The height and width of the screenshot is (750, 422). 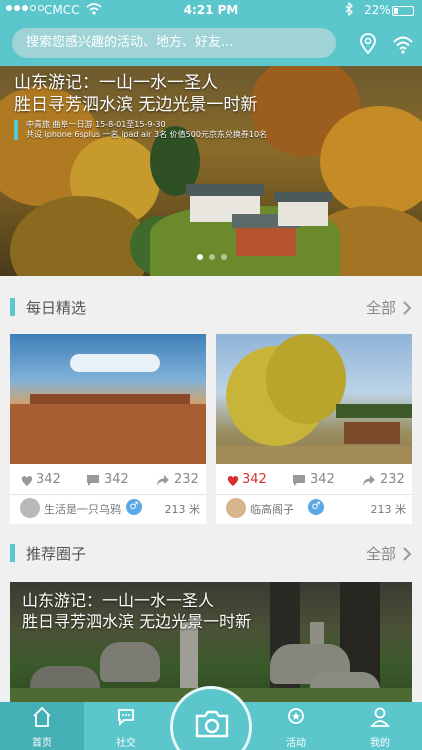 I want to click on circle-banner-title: 山东游记：一山一水一圣人 胜日寻芳泗水滨 无边光景一时新, so click(x=136, y=611).